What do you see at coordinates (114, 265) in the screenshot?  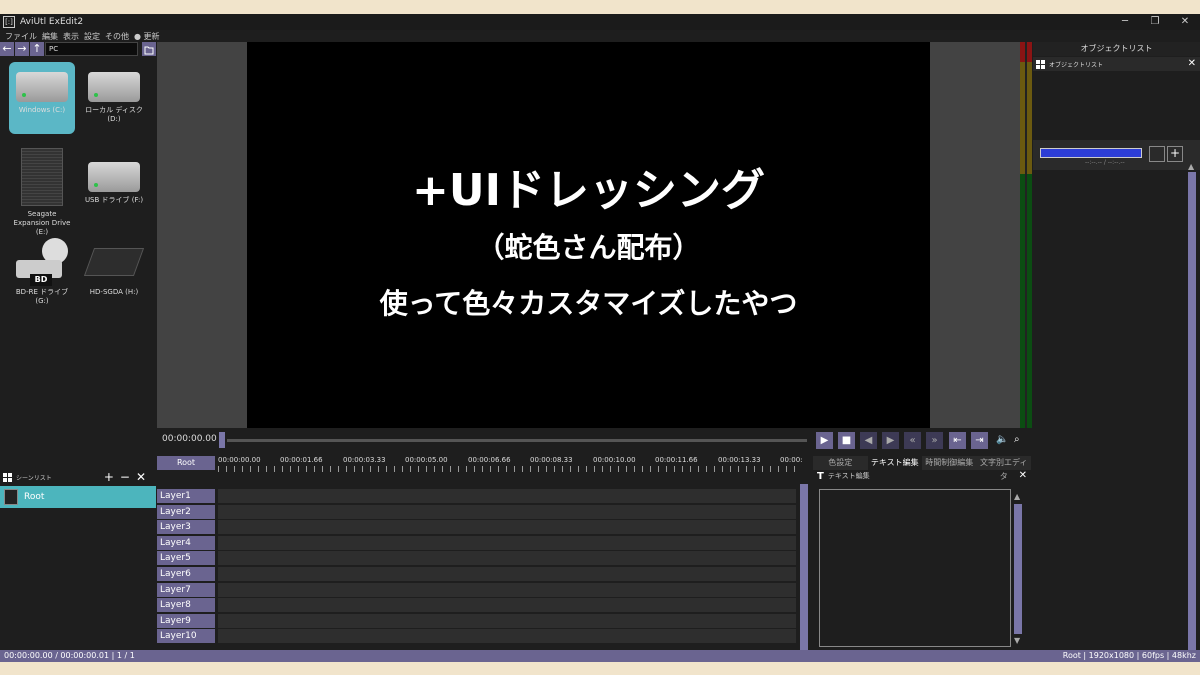 I see `drive-h: HD-SGDA (H:)` at bounding box center [114, 265].